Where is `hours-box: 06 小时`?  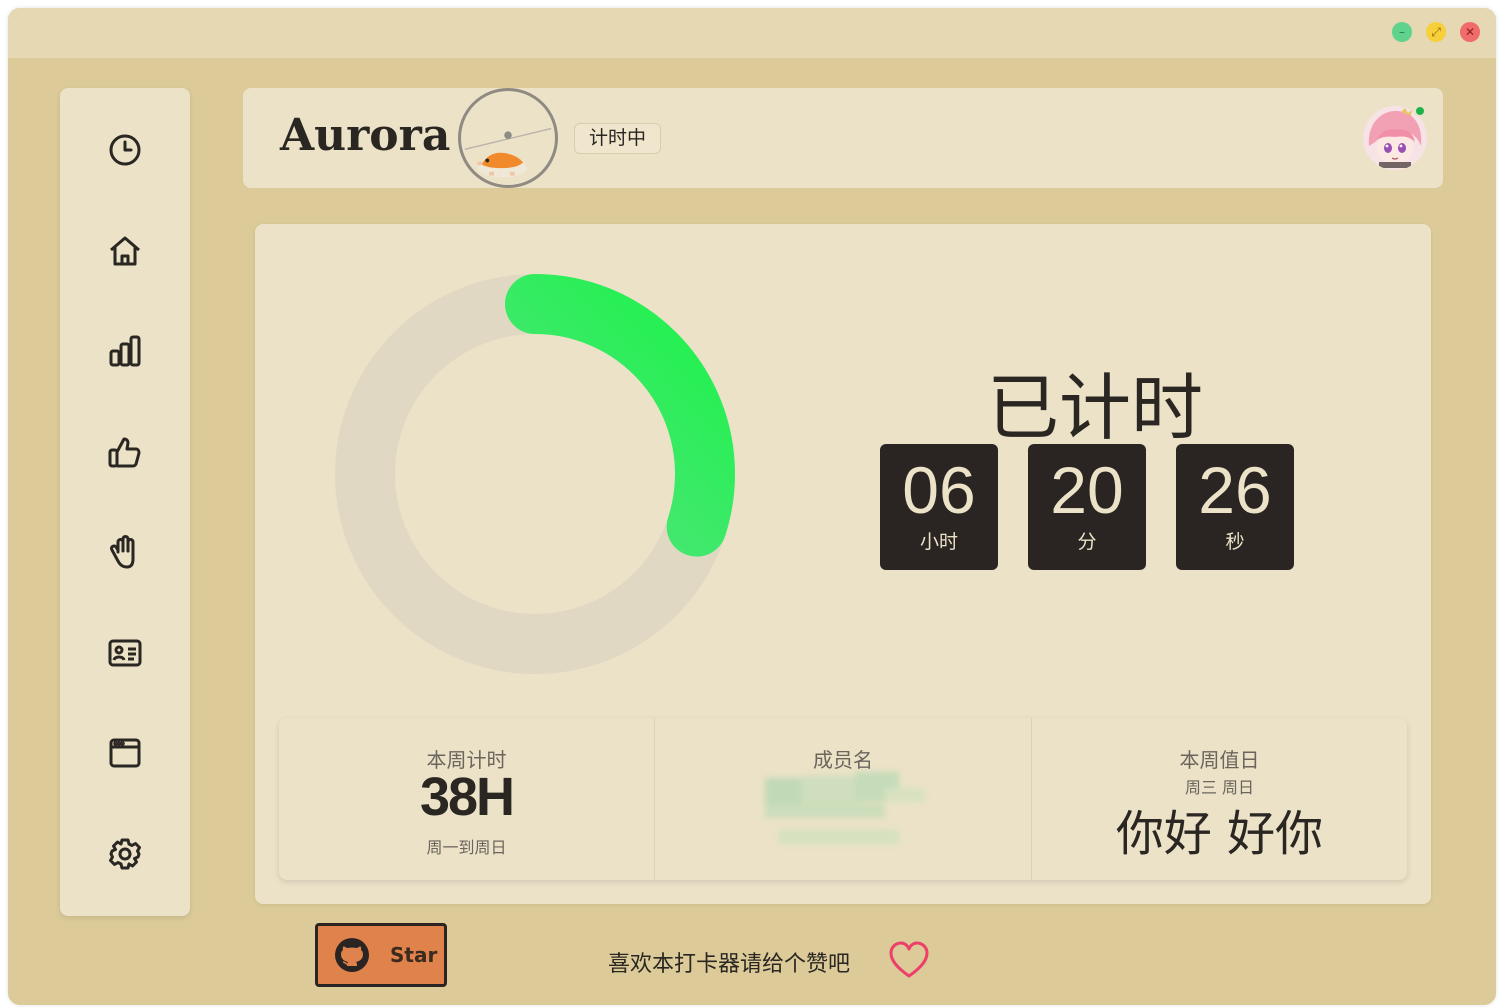 hours-box: 06 小时 is located at coordinates (939, 507).